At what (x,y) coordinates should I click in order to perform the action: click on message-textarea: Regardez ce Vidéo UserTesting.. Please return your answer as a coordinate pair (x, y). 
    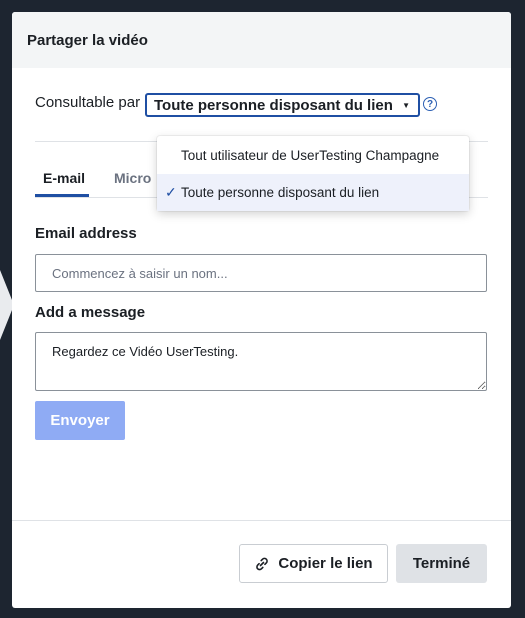
    Looking at the image, I should click on (261, 361).